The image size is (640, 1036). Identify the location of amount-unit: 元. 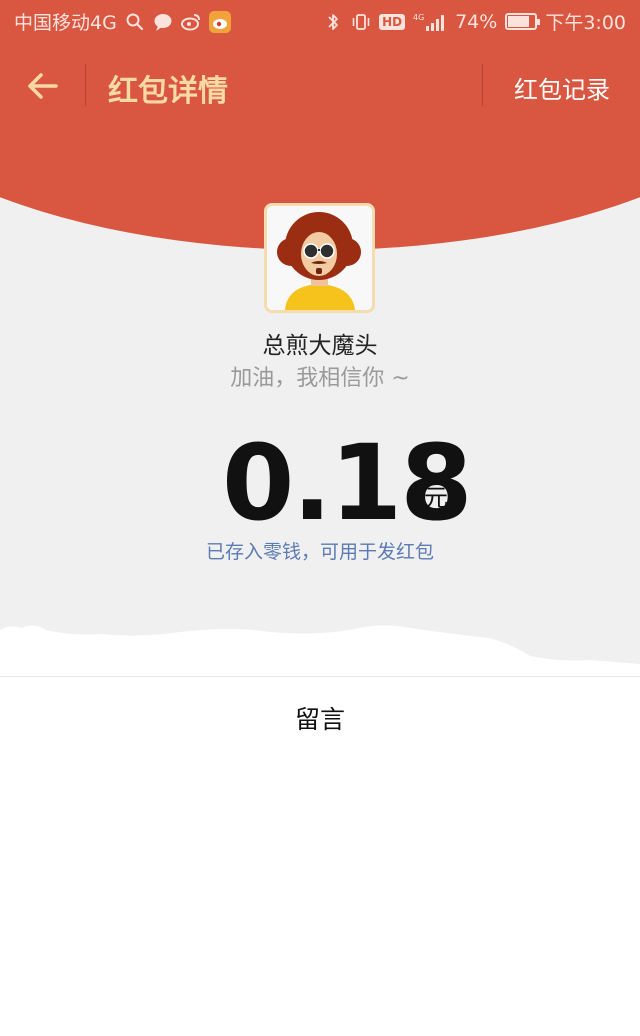
(436, 498).